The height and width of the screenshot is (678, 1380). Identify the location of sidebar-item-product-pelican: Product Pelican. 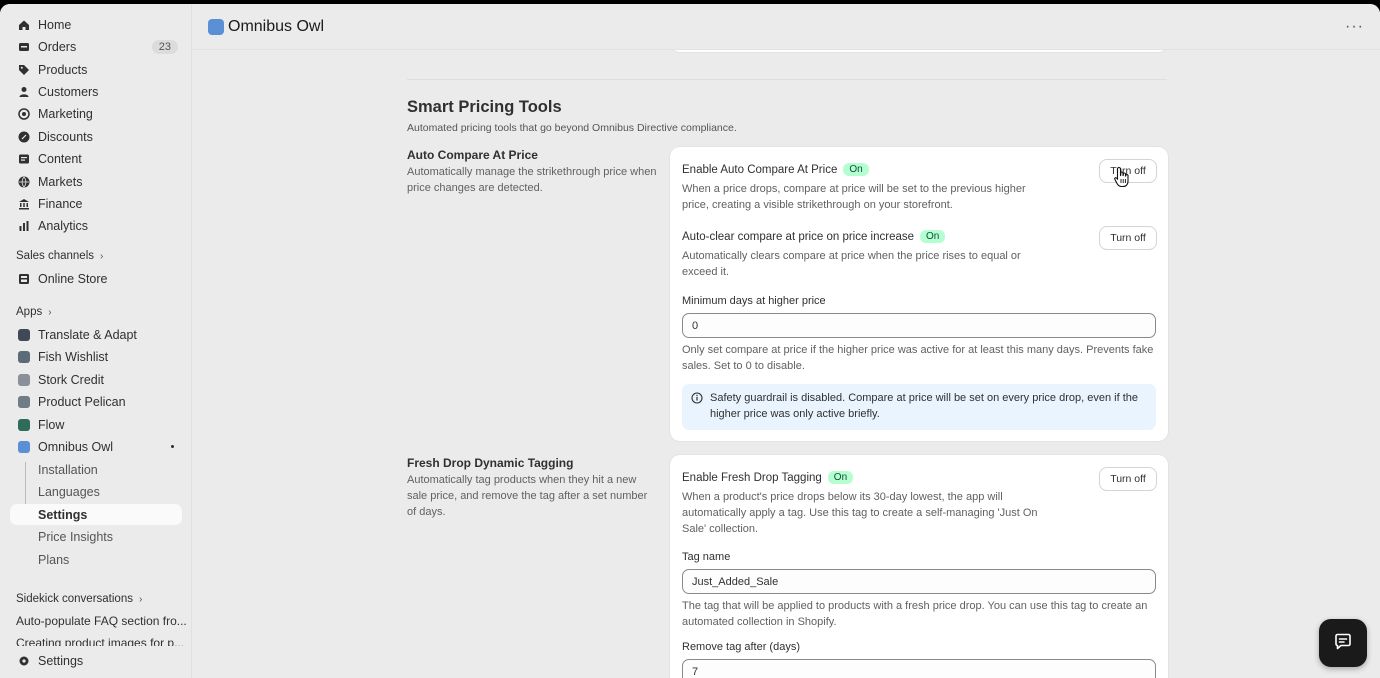
(96, 401).